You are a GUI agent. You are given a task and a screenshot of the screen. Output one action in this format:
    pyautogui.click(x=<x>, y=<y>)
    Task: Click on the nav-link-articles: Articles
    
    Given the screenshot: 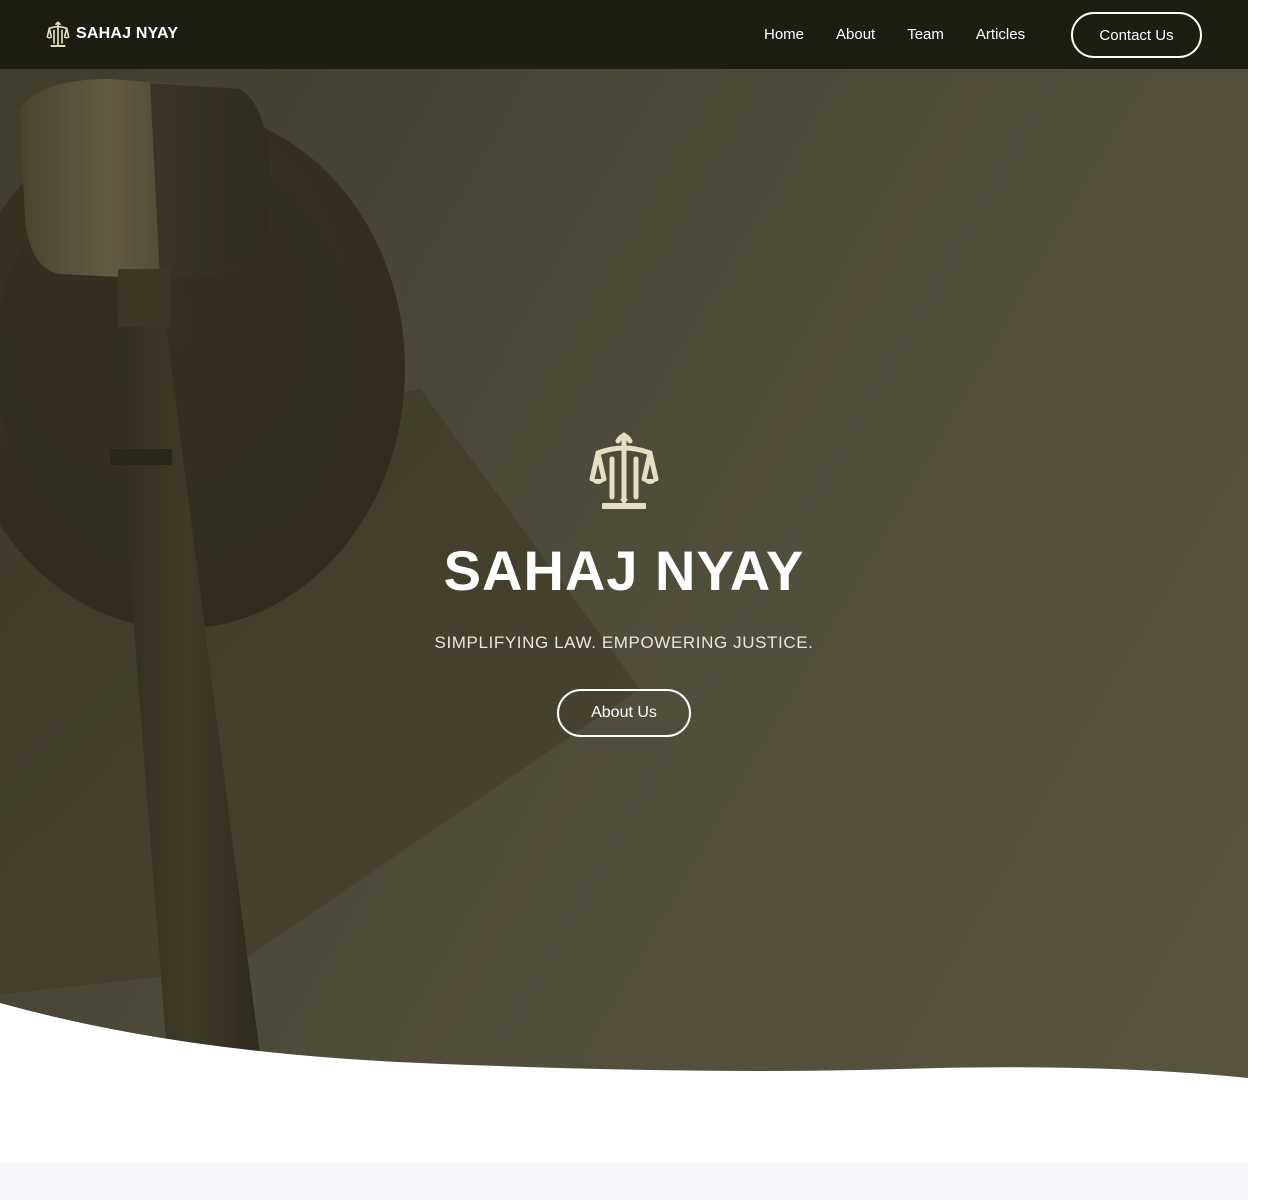 What is the action you would take?
    pyautogui.click(x=1000, y=34)
    